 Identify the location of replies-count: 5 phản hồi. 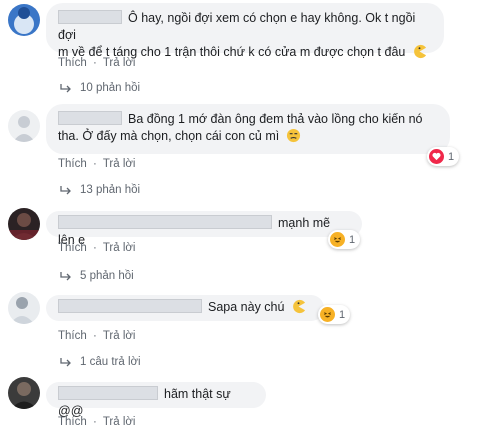
(107, 276).